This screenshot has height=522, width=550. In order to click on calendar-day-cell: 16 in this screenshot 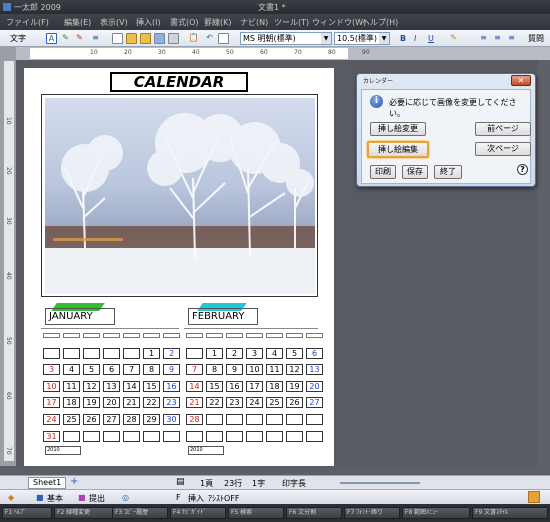, I will do `click(171, 386)`.